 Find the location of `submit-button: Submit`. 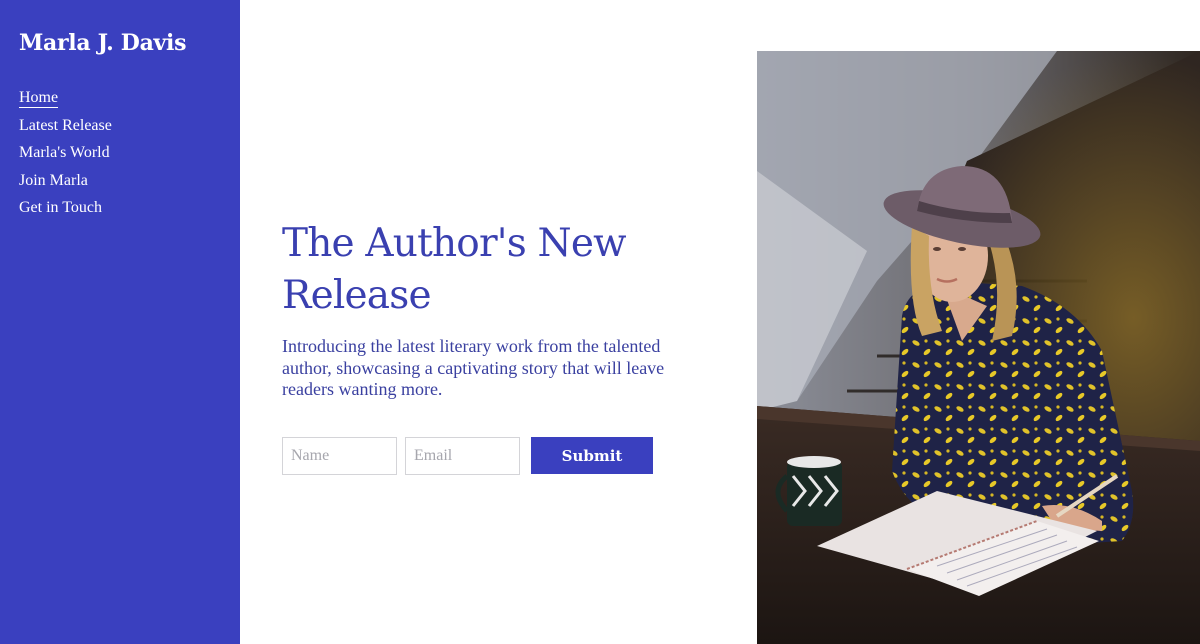

submit-button: Submit is located at coordinates (592, 455).